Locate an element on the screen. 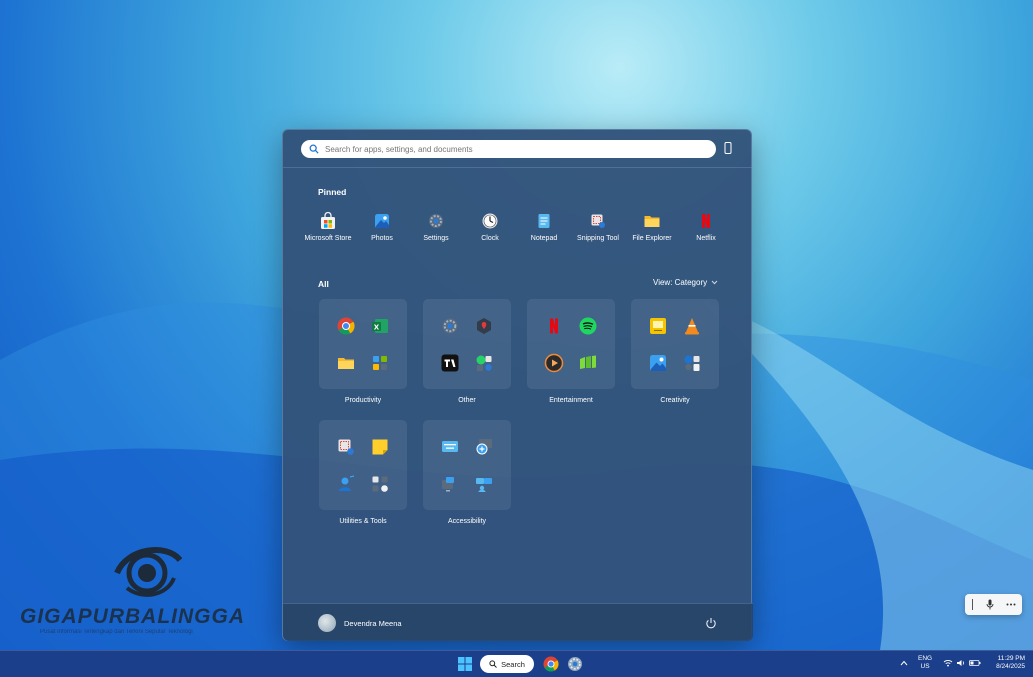  start-search-box is located at coordinates (508, 149).